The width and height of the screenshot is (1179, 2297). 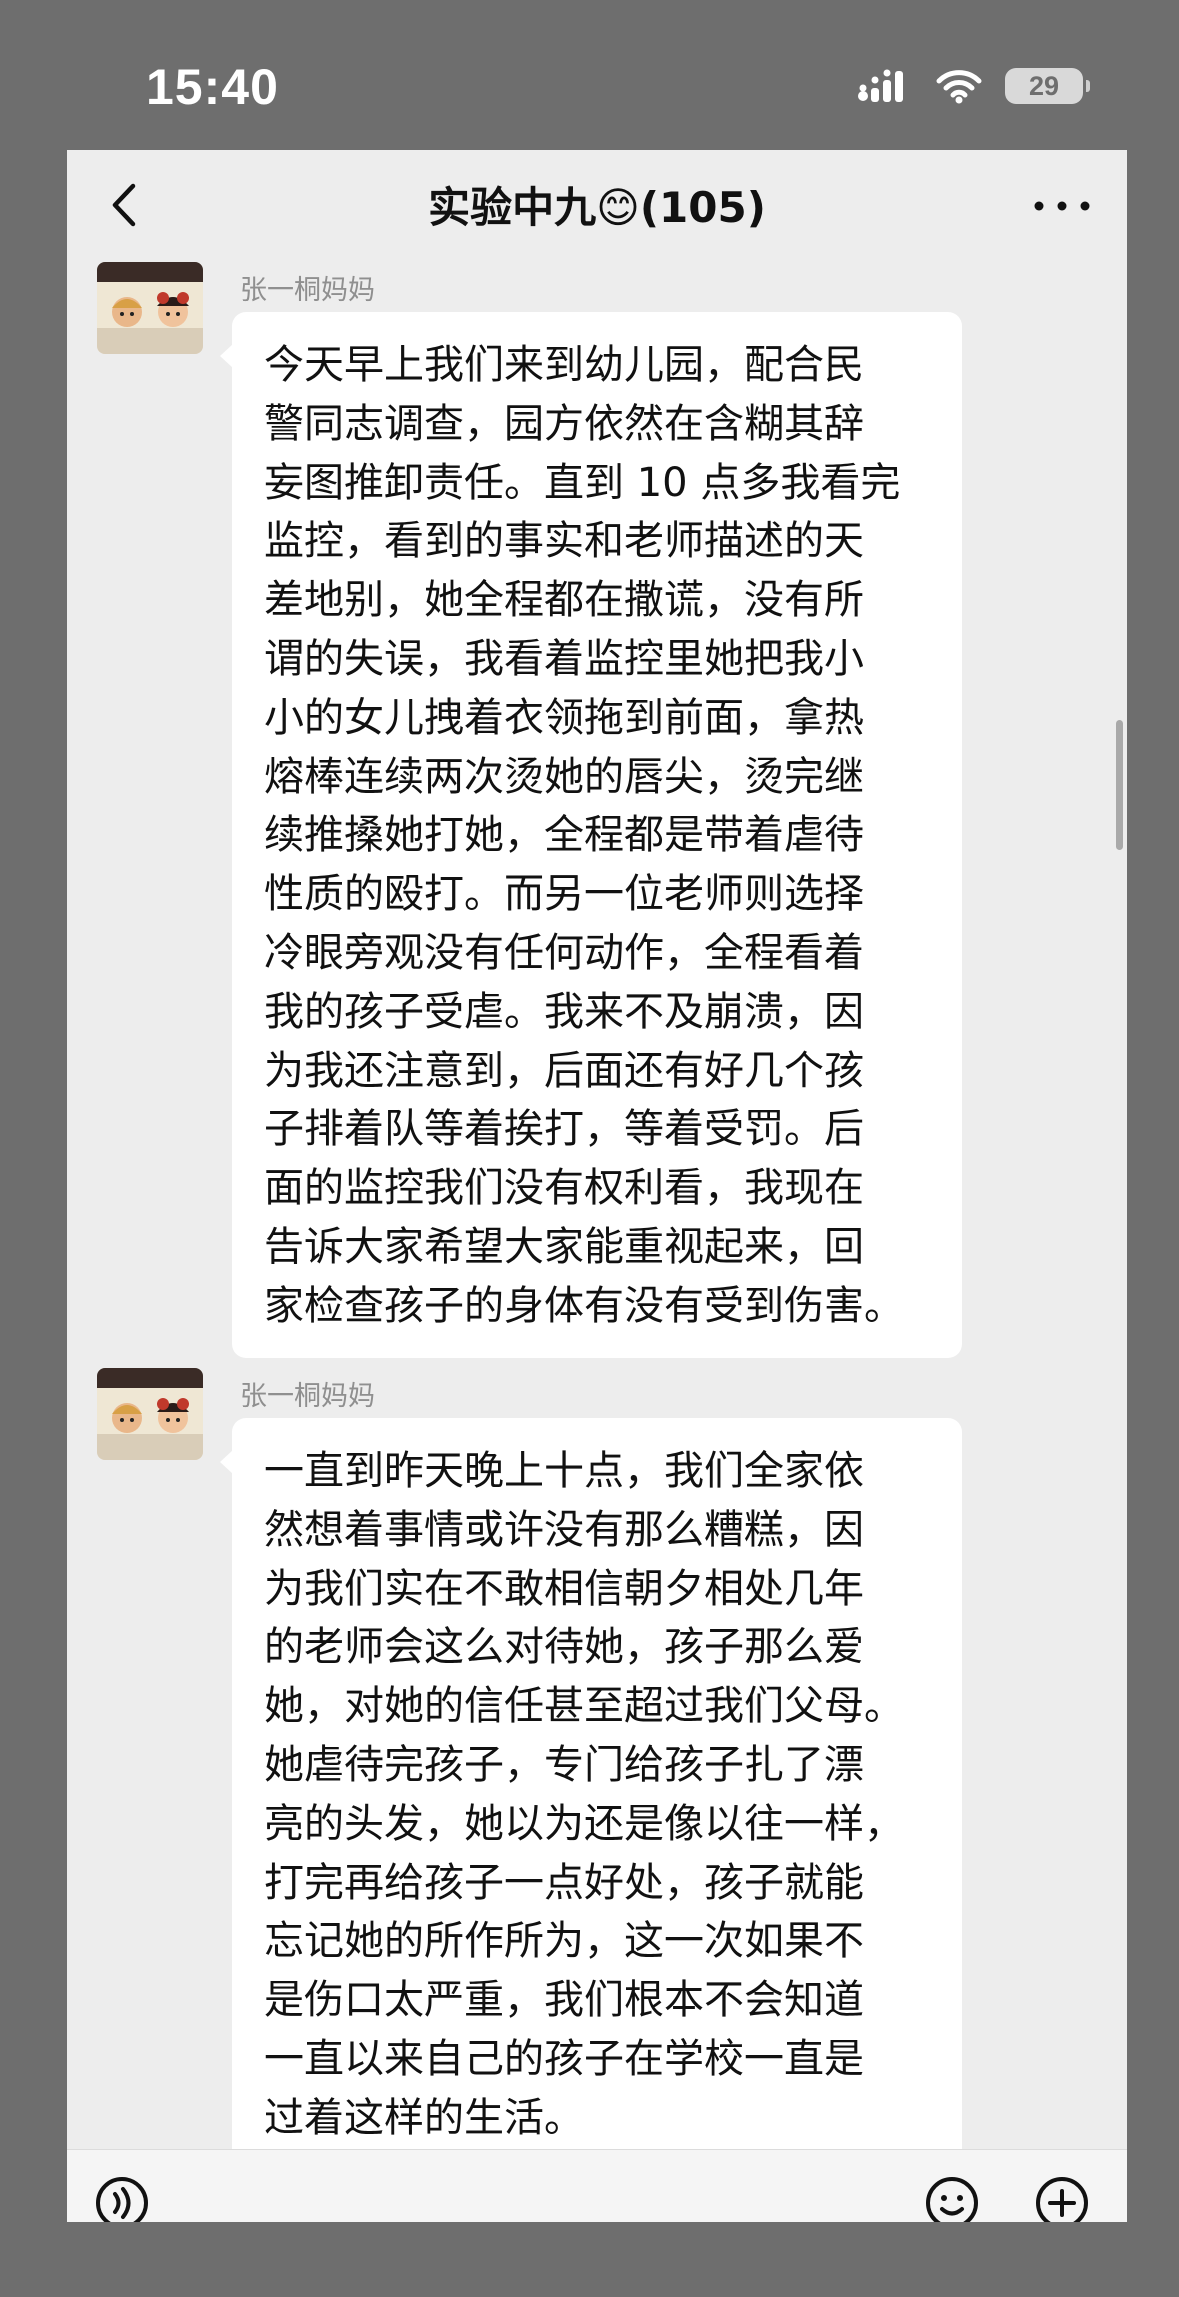 I want to click on message-line: 然想着事情或许没有那么糟糕，因, so click(x=564, y=1529).